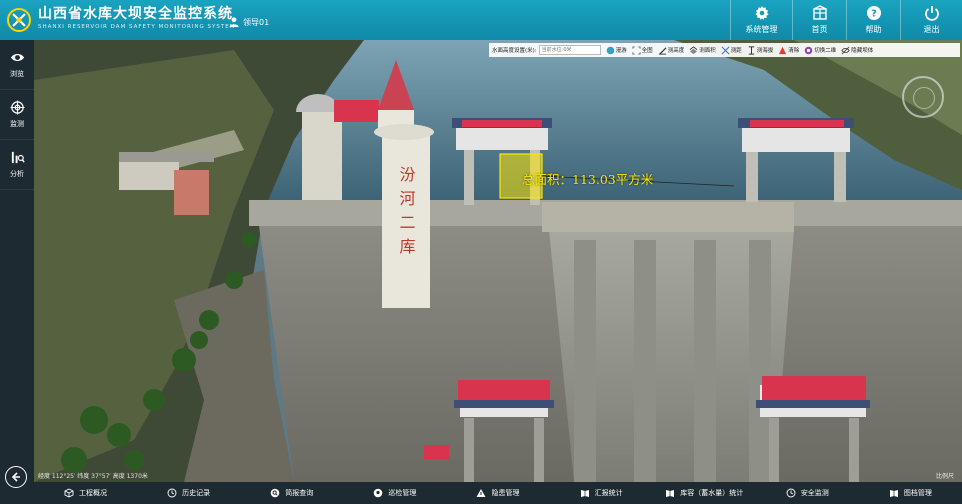  I want to click on switch-2d-icon, so click(808, 50).